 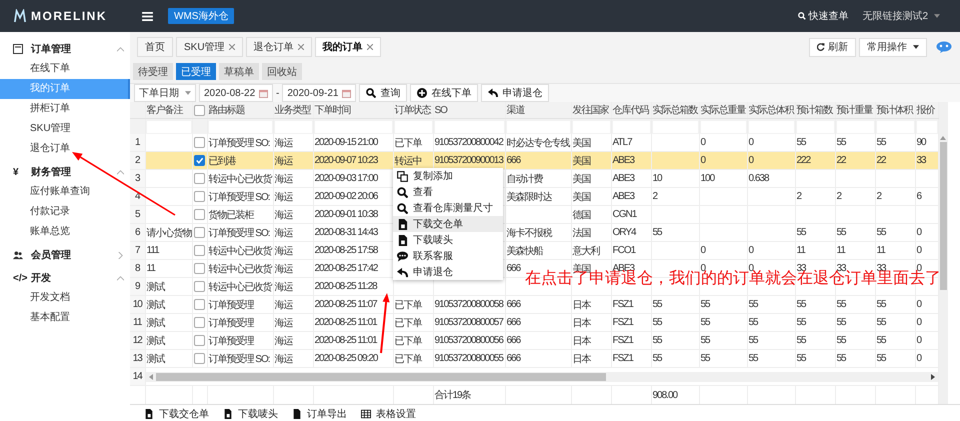 I want to click on column-header: 实际总箱数, so click(x=675, y=110).